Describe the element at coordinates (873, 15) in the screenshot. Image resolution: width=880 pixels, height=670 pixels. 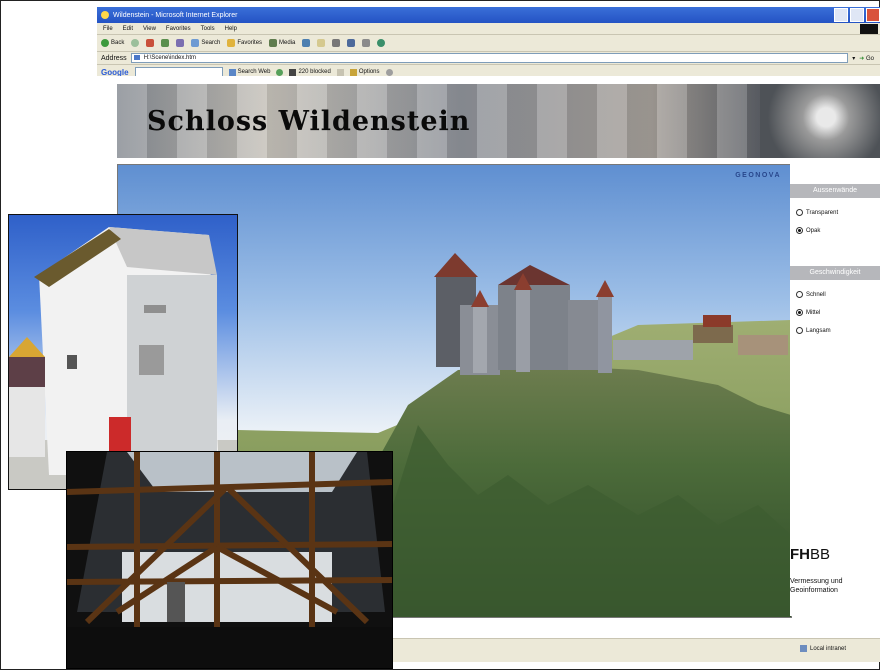
I see `close-icon` at that location.